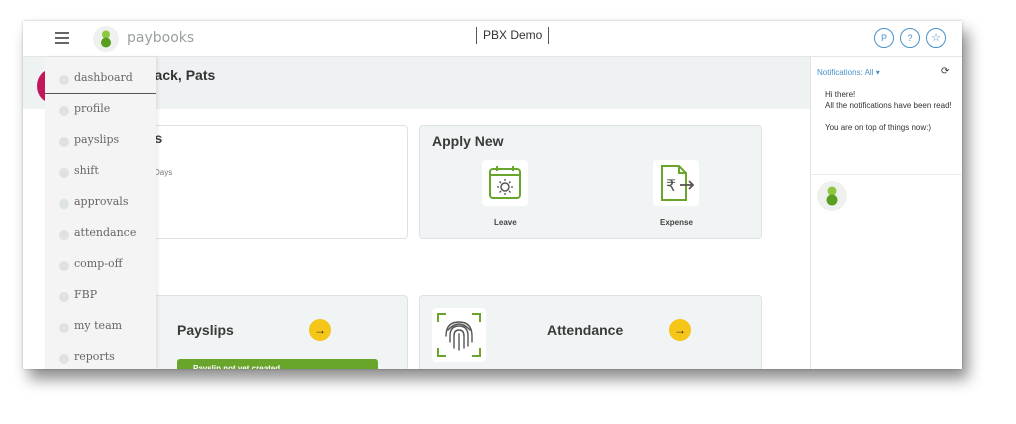 The image size is (1016, 424). Describe the element at coordinates (320, 330) in the screenshot. I see `payslips-arrow-button: →` at that location.